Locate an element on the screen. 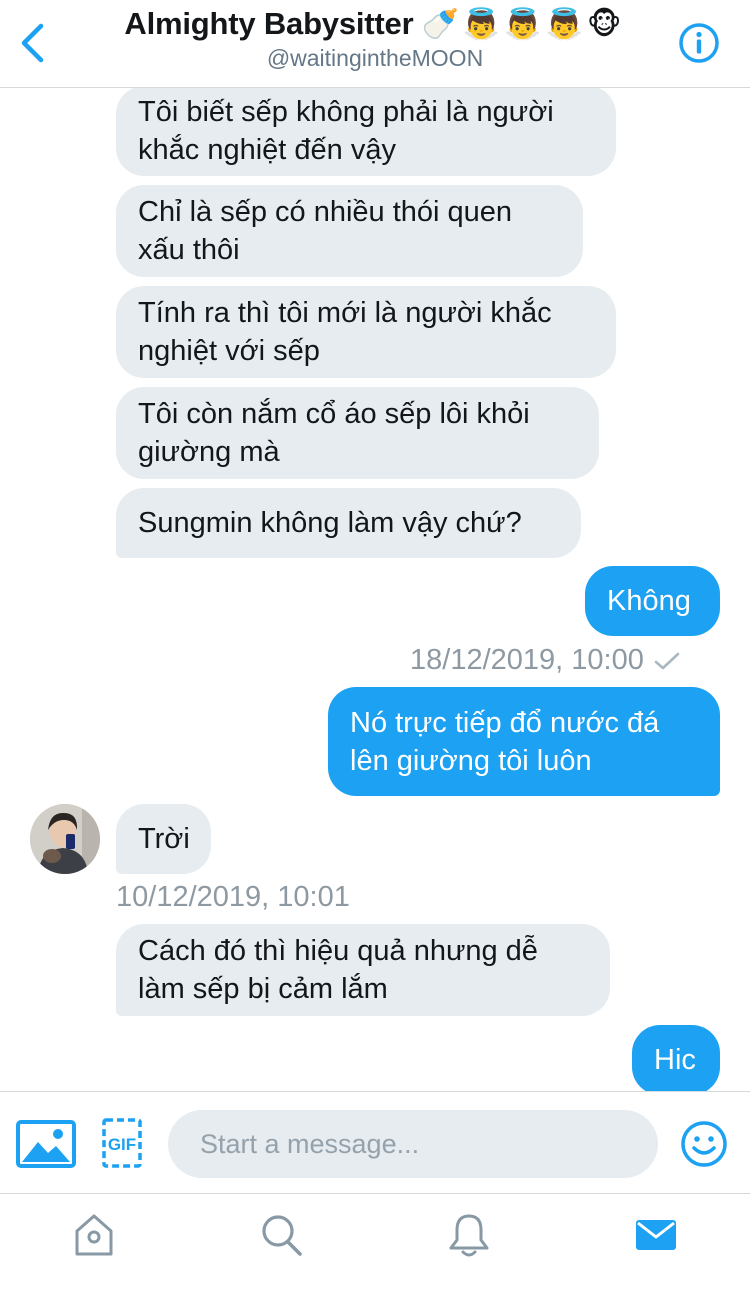 The width and height of the screenshot is (750, 1293). message-text: Hic is located at coordinates (675, 1060).